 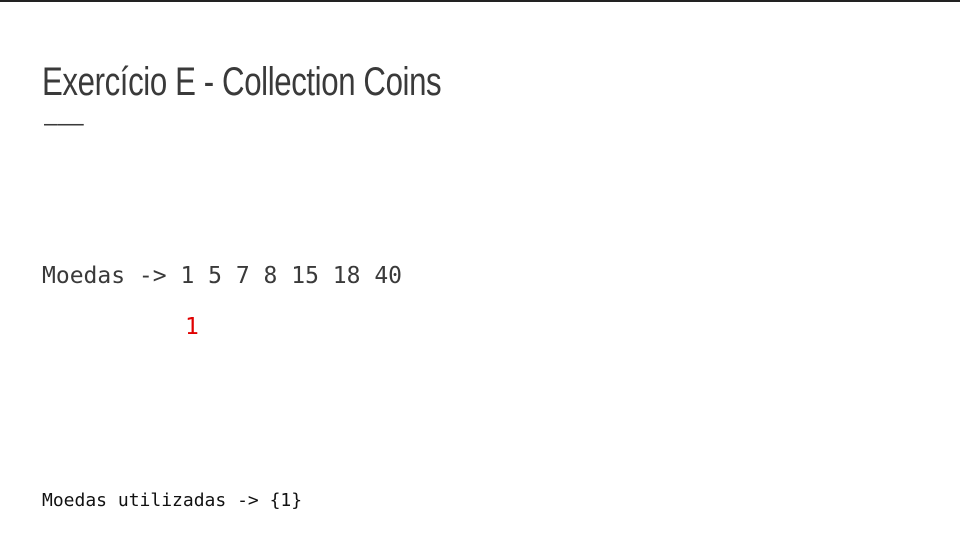 What do you see at coordinates (192, 327) in the screenshot?
I see `selected-coin-marker: 1` at bounding box center [192, 327].